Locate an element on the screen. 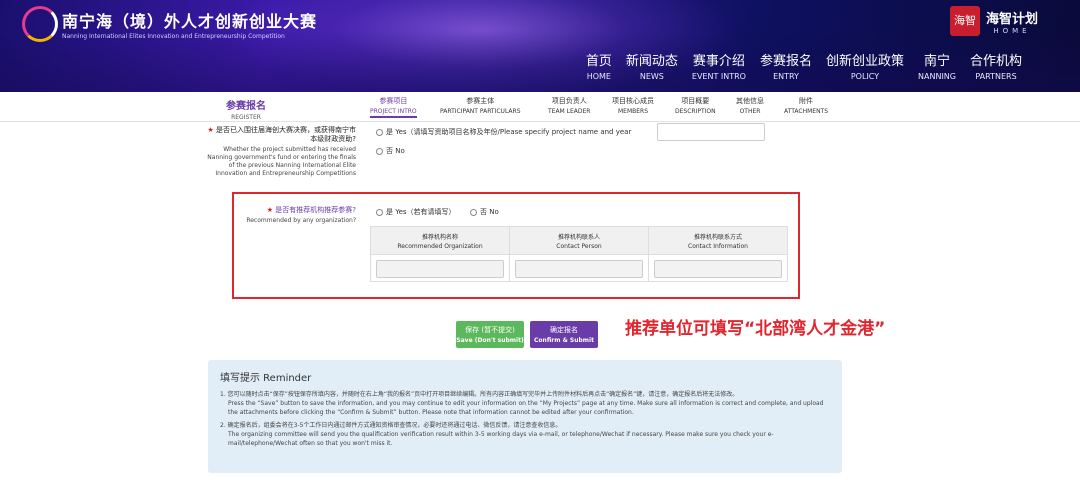 Image resolution: width=1080 pixels, height=489 pixels. column-header-cn: 推荐机构联系人 is located at coordinates (578, 237).